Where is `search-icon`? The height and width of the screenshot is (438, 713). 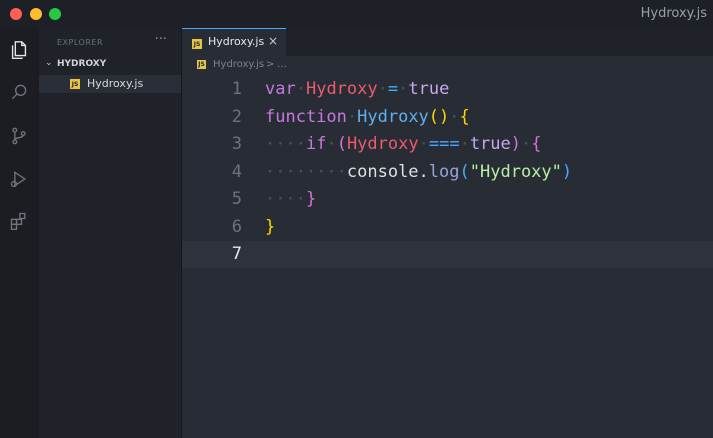 search-icon is located at coordinates (19, 92).